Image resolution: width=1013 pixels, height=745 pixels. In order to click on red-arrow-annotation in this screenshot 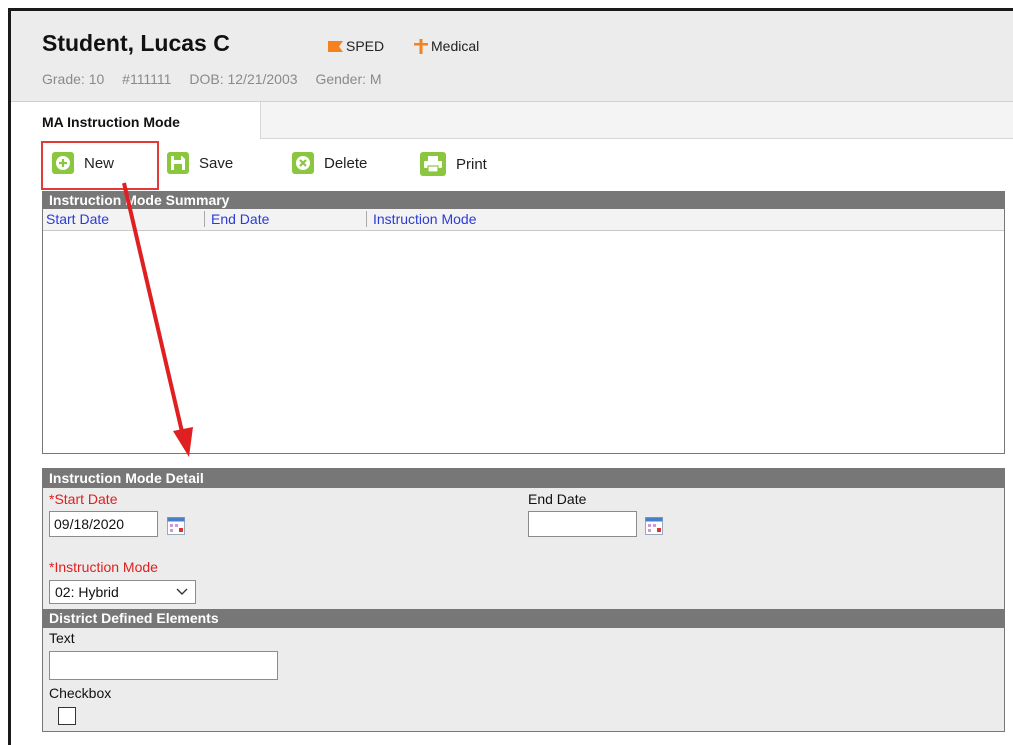, I will do `click(157, 319)`.